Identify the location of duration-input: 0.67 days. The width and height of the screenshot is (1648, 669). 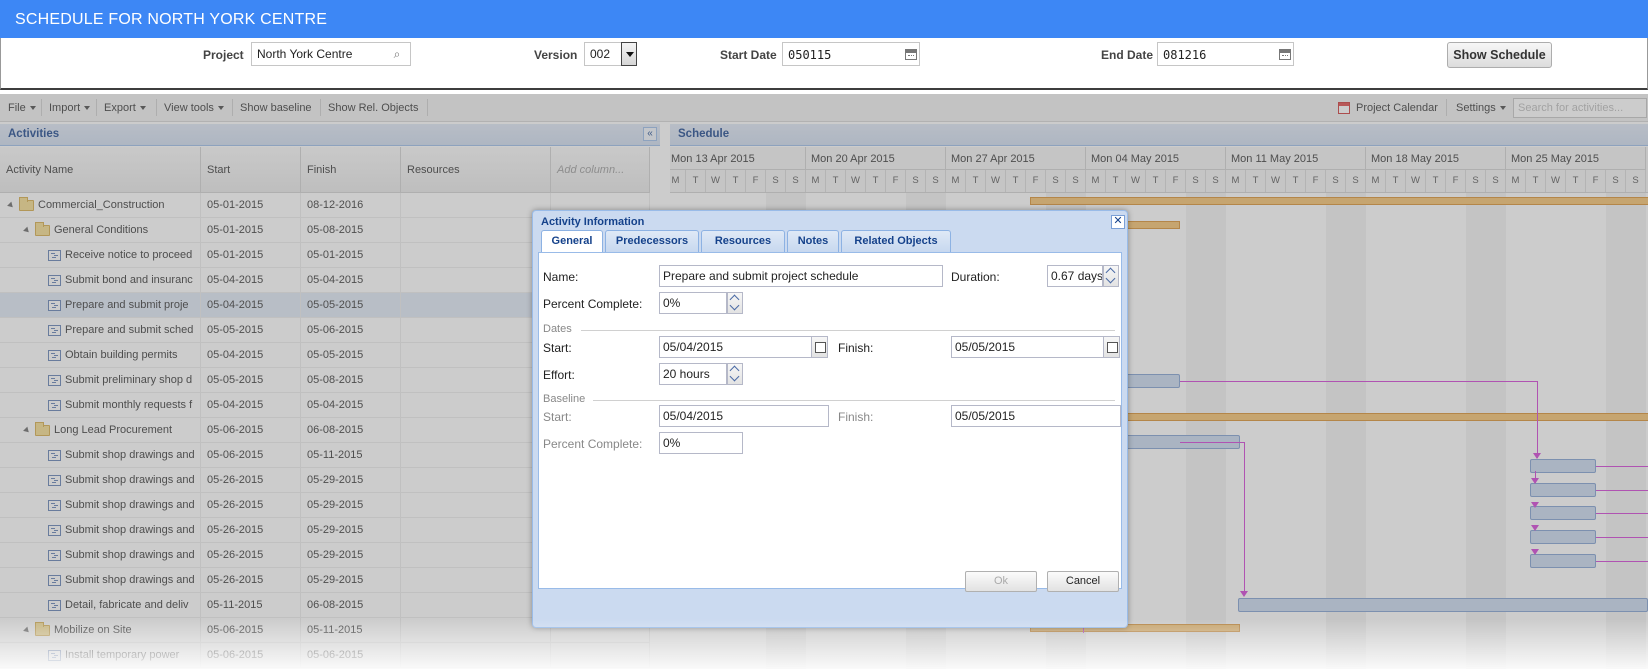
(1075, 276).